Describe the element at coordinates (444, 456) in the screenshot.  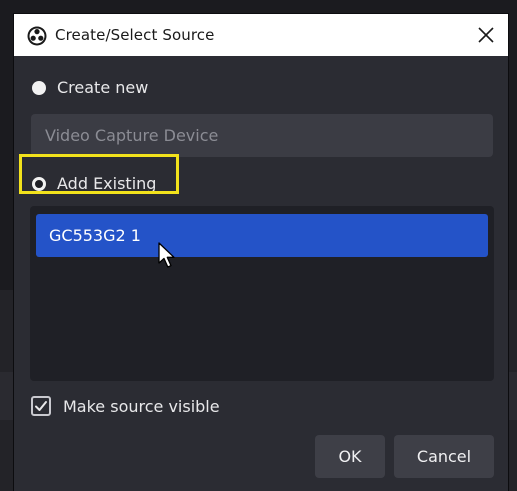
I see `cancel-button: Cancel` at that location.